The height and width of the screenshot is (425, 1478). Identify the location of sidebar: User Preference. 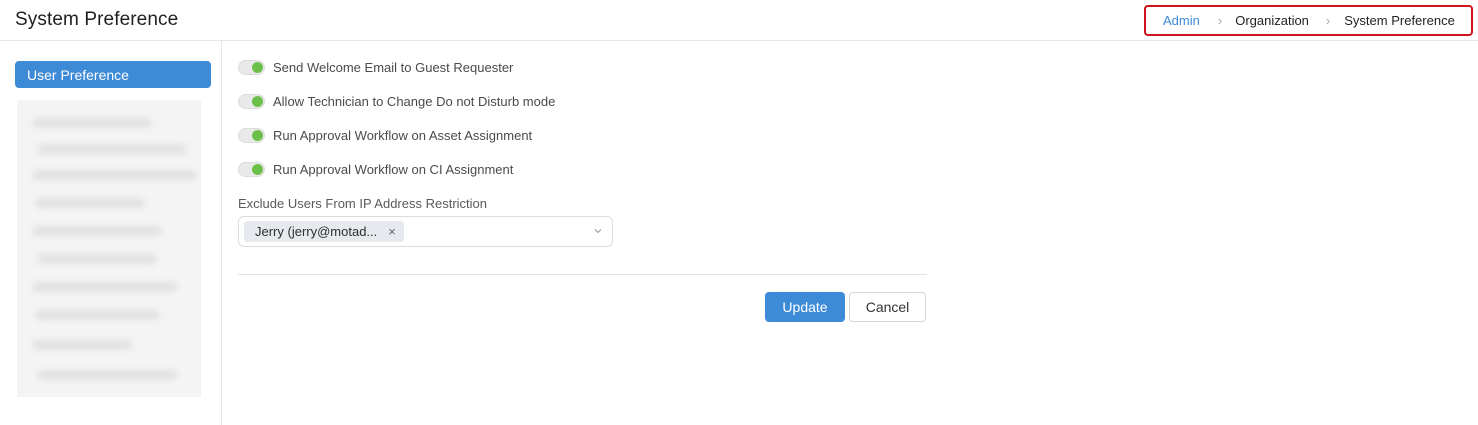
(111, 233).